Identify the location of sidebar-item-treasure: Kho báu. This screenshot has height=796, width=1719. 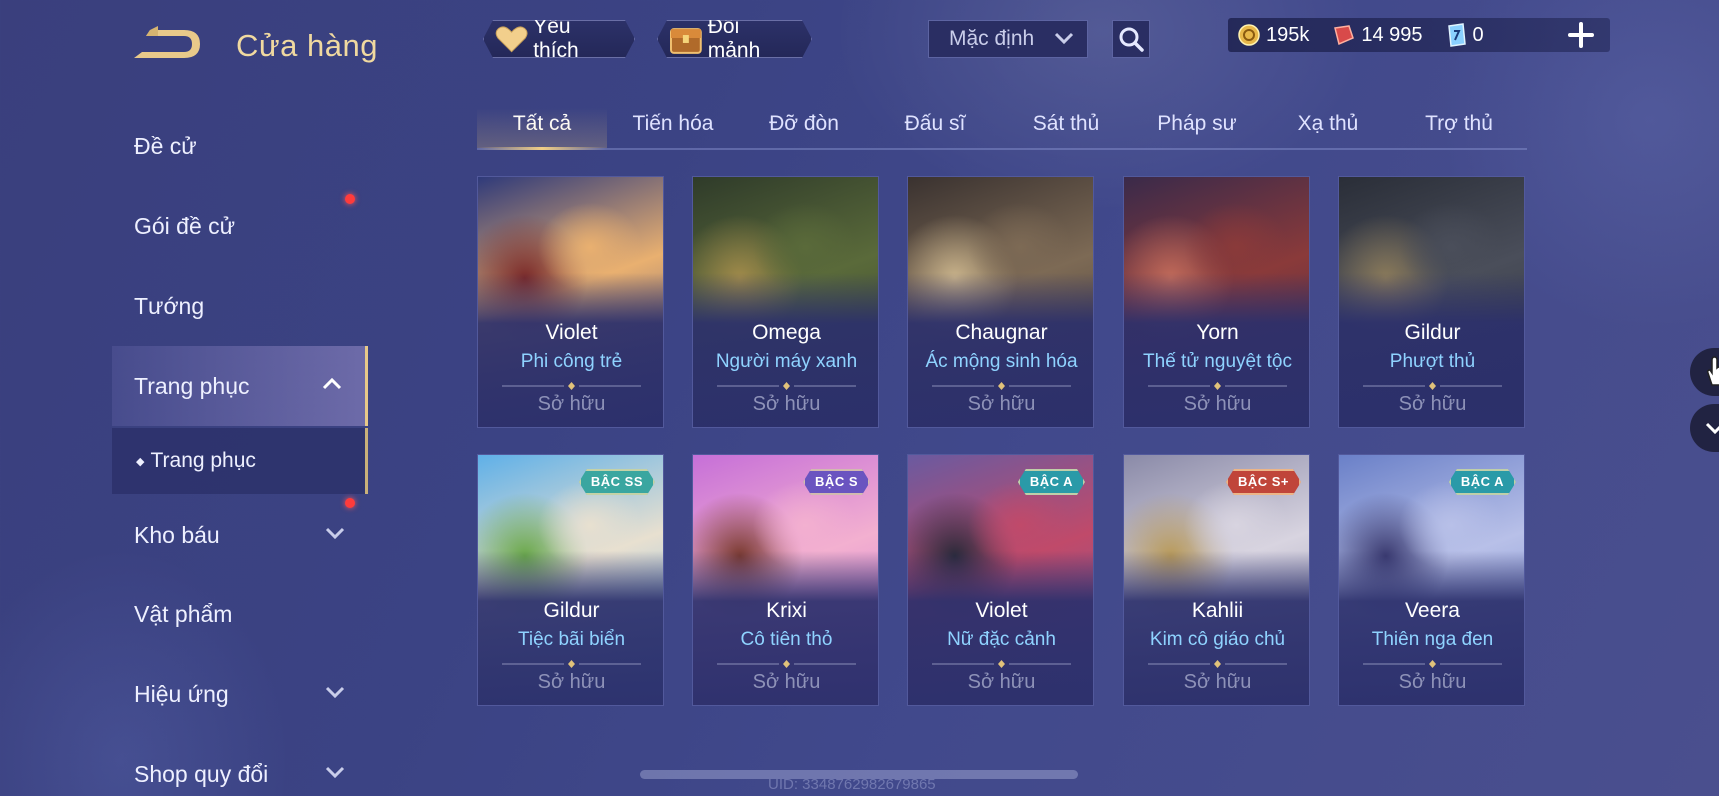
(240, 535).